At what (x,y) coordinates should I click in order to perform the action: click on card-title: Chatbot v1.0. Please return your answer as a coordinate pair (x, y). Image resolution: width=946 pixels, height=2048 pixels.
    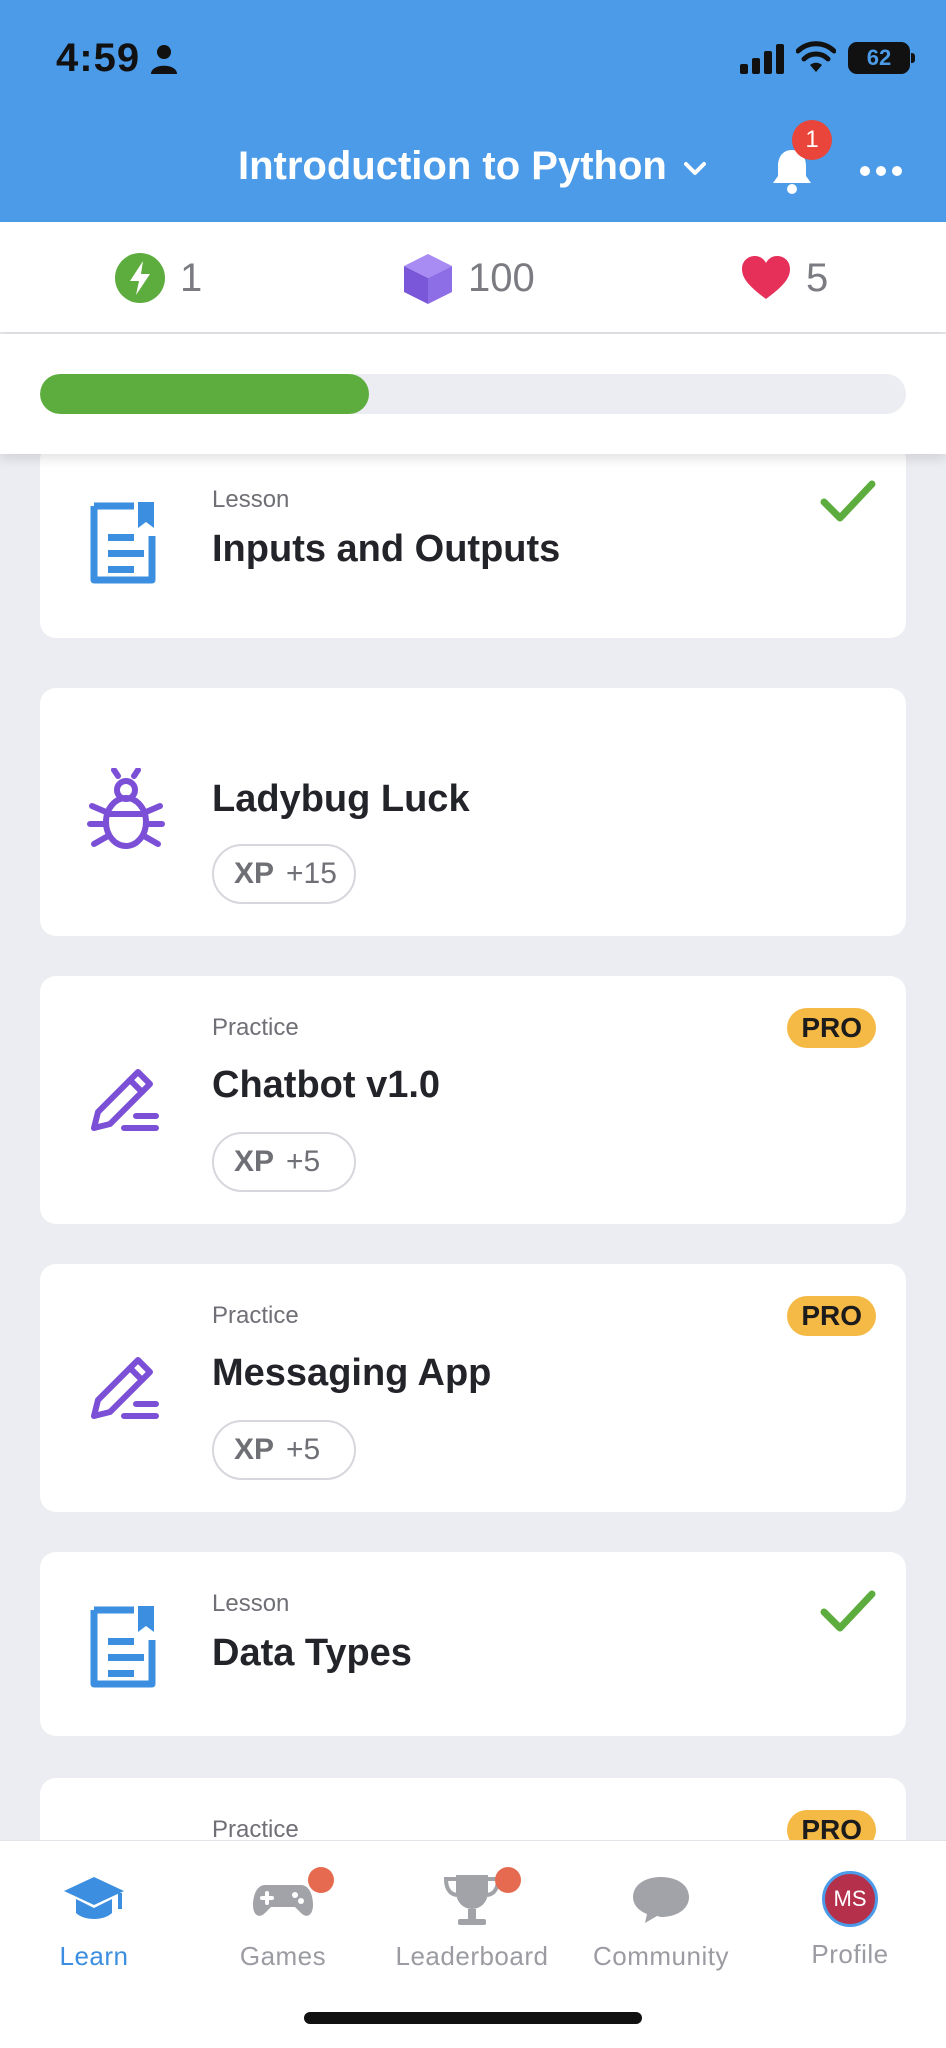
    Looking at the image, I should click on (326, 1085).